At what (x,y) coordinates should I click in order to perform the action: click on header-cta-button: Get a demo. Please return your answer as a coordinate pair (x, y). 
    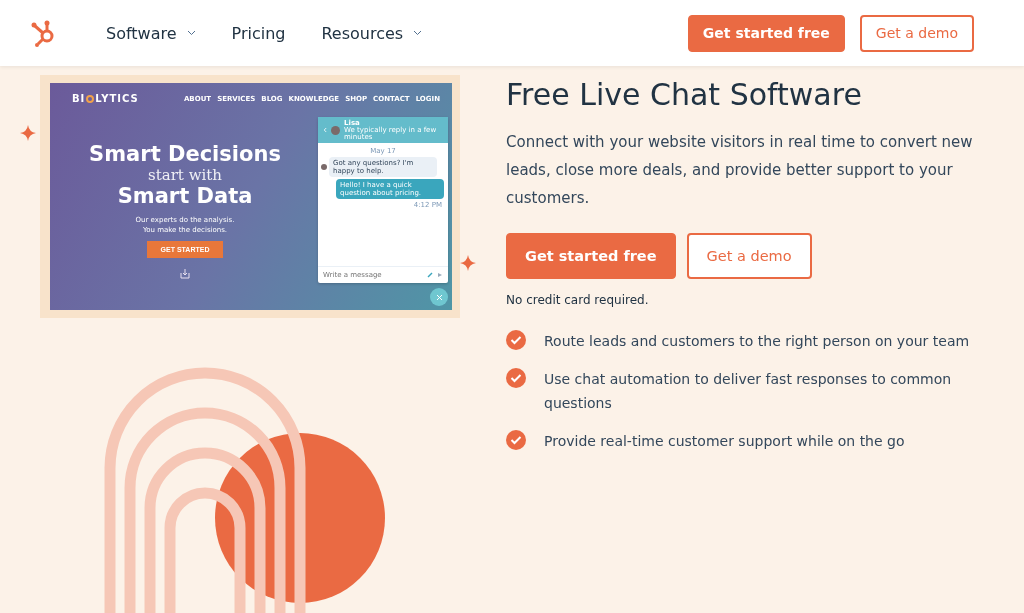
    Looking at the image, I should click on (916, 33).